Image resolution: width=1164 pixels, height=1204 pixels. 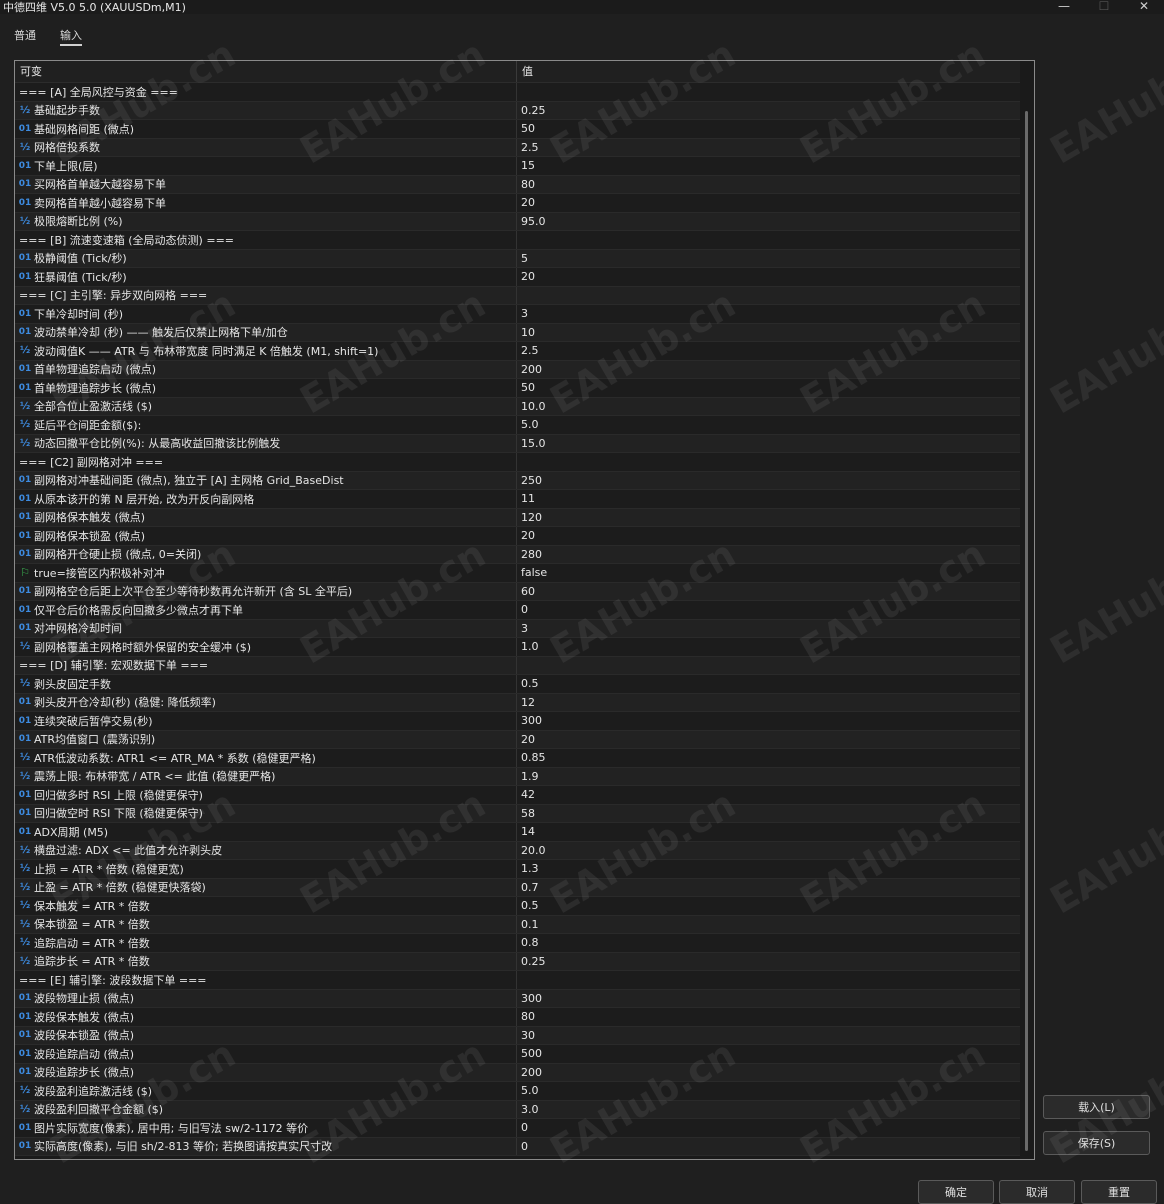 What do you see at coordinates (769, 480) in the screenshot?
I see `parameter-value-cell: 250` at bounding box center [769, 480].